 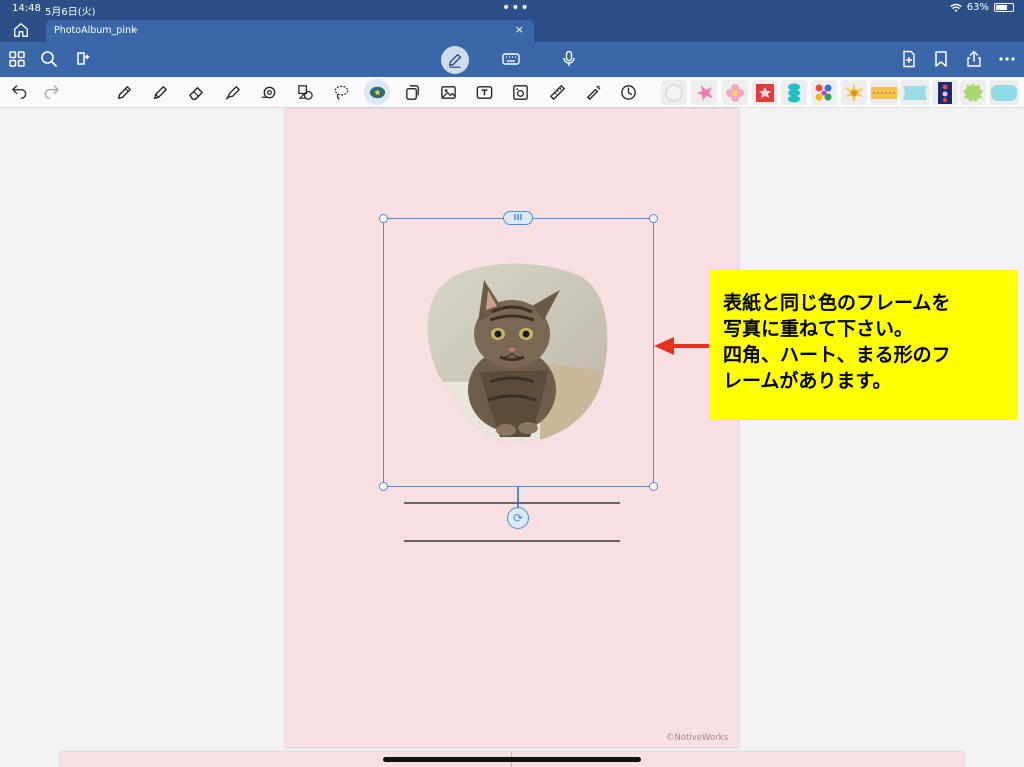 What do you see at coordinates (973, 92) in the screenshot?
I see `sticker-green-badge` at bounding box center [973, 92].